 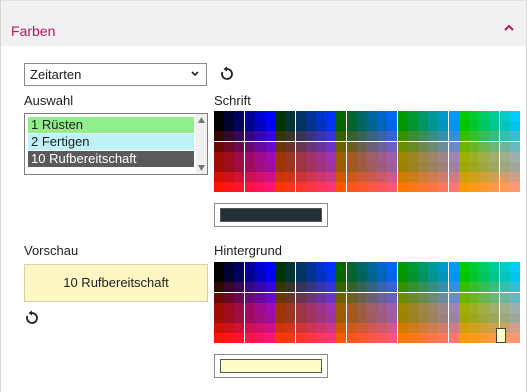 What do you see at coordinates (111, 159) in the screenshot?
I see `list-item: 10 Rufbereitschaft` at bounding box center [111, 159].